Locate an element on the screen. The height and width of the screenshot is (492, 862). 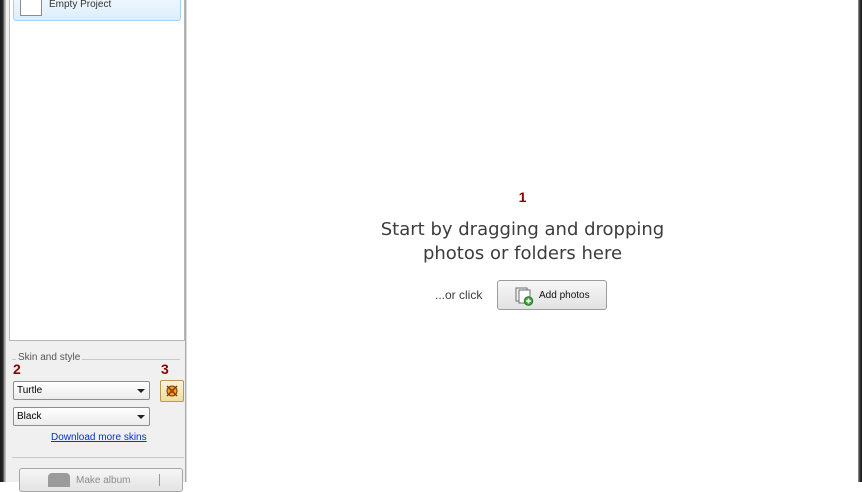
project-thumbnail is located at coordinates (31, 8).